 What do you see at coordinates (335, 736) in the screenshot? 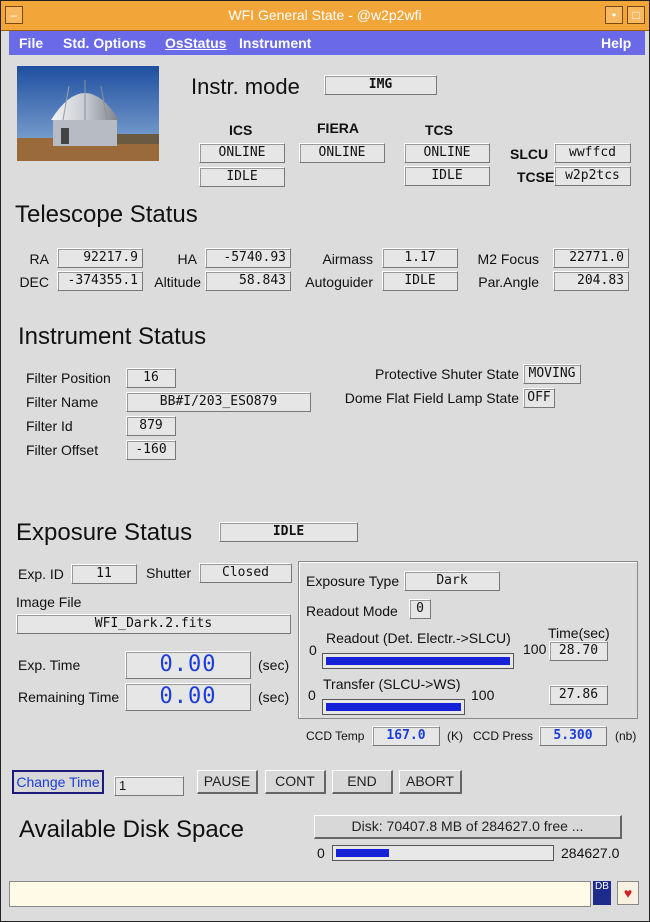
I see `ccd-temp-label: CCD Temp` at bounding box center [335, 736].